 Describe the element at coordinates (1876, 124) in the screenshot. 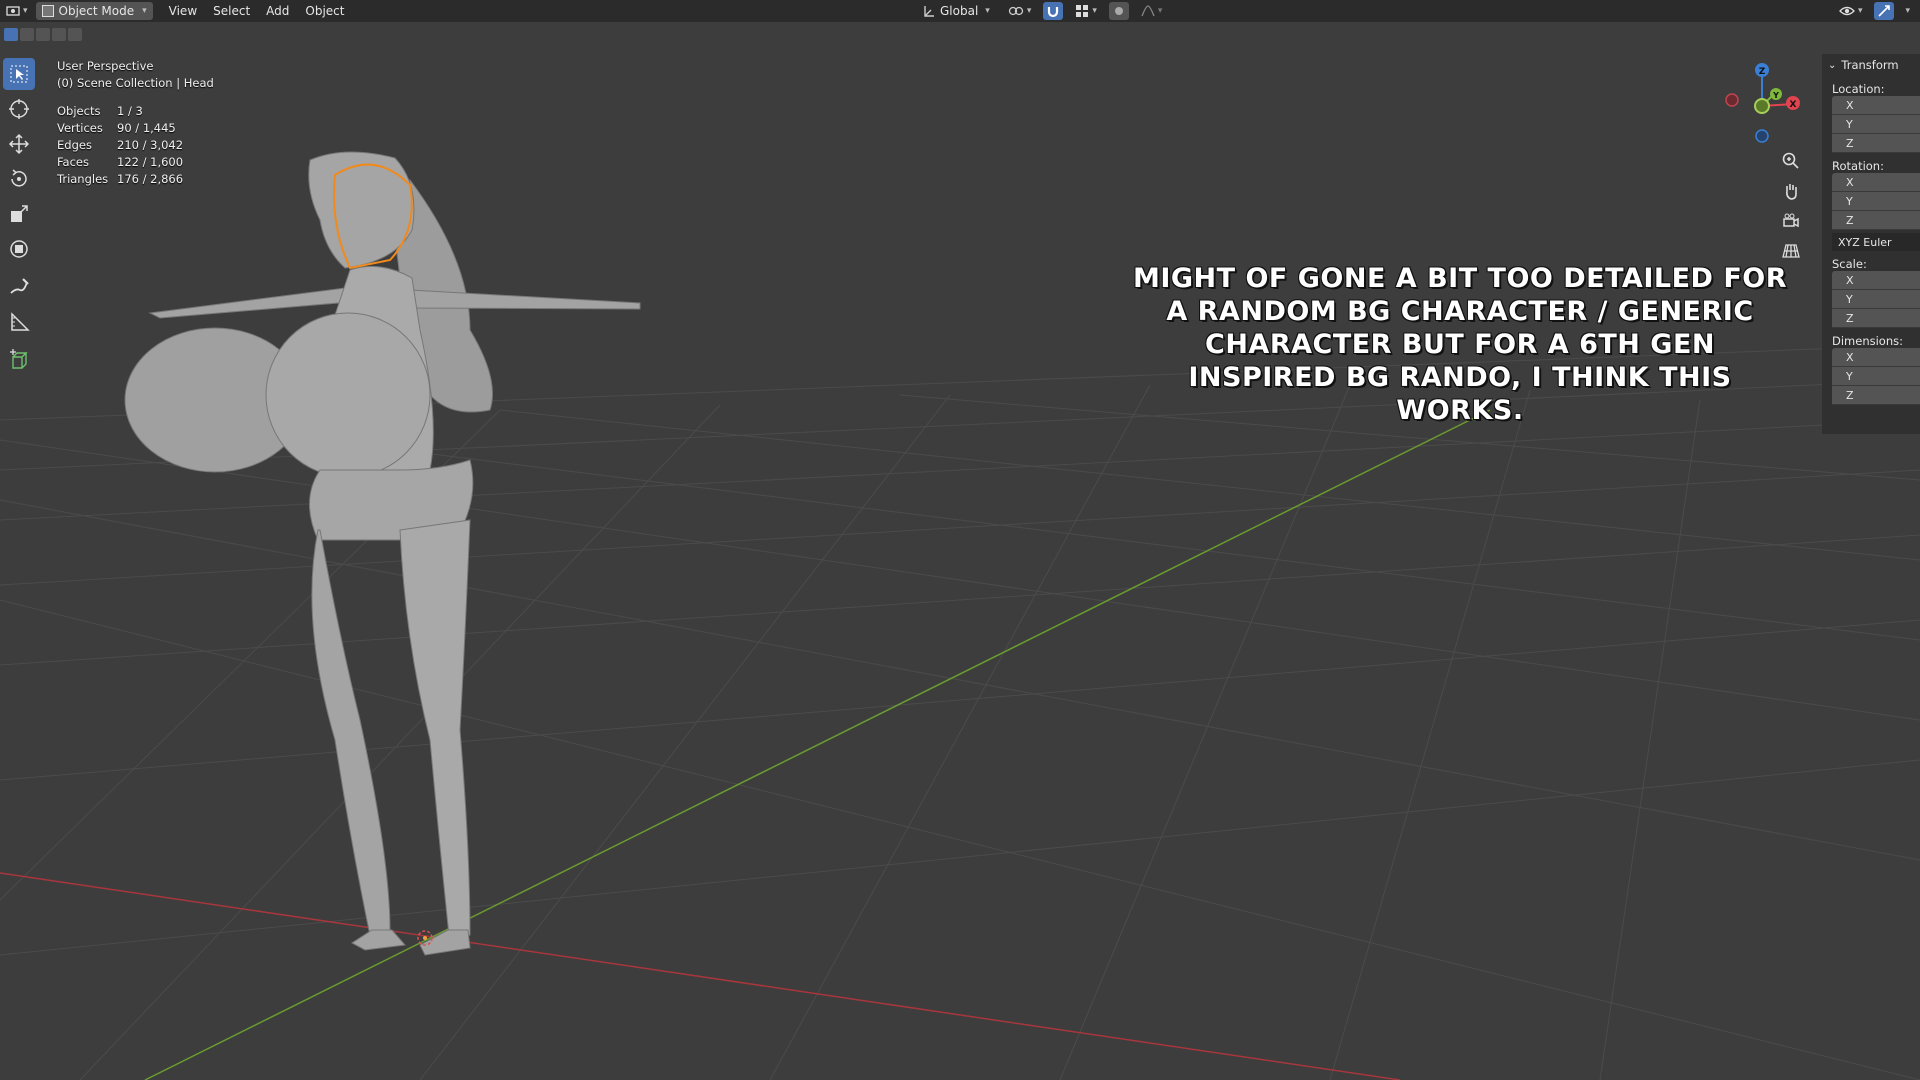

I see `location-y-field: Y` at that location.